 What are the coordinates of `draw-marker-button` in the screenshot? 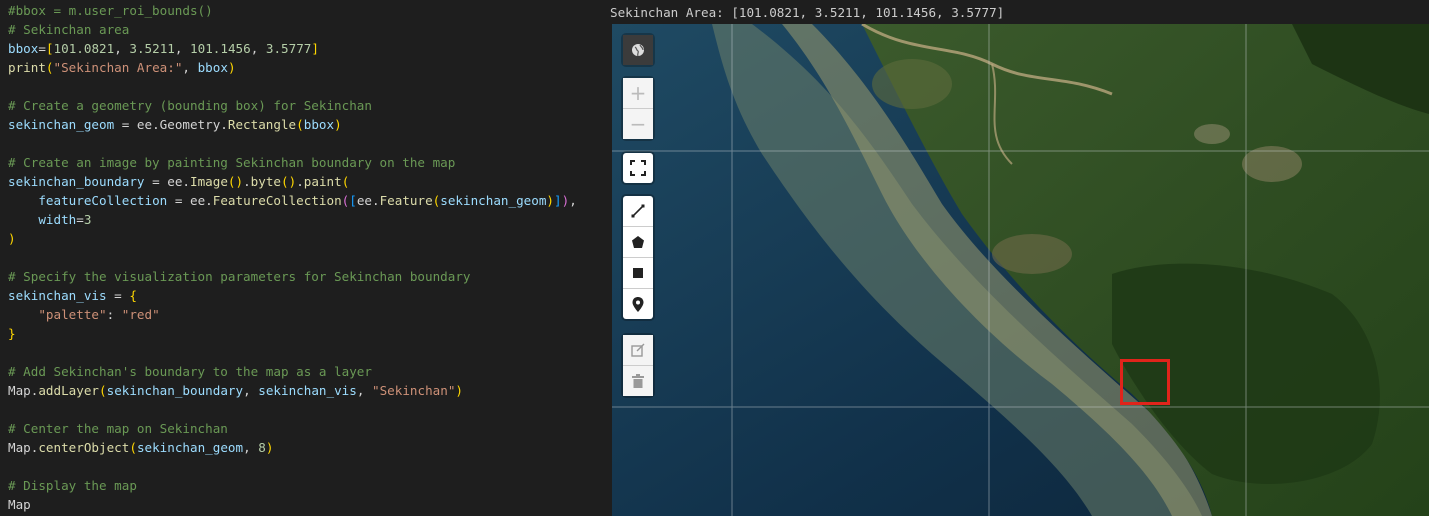 It's located at (638, 303).